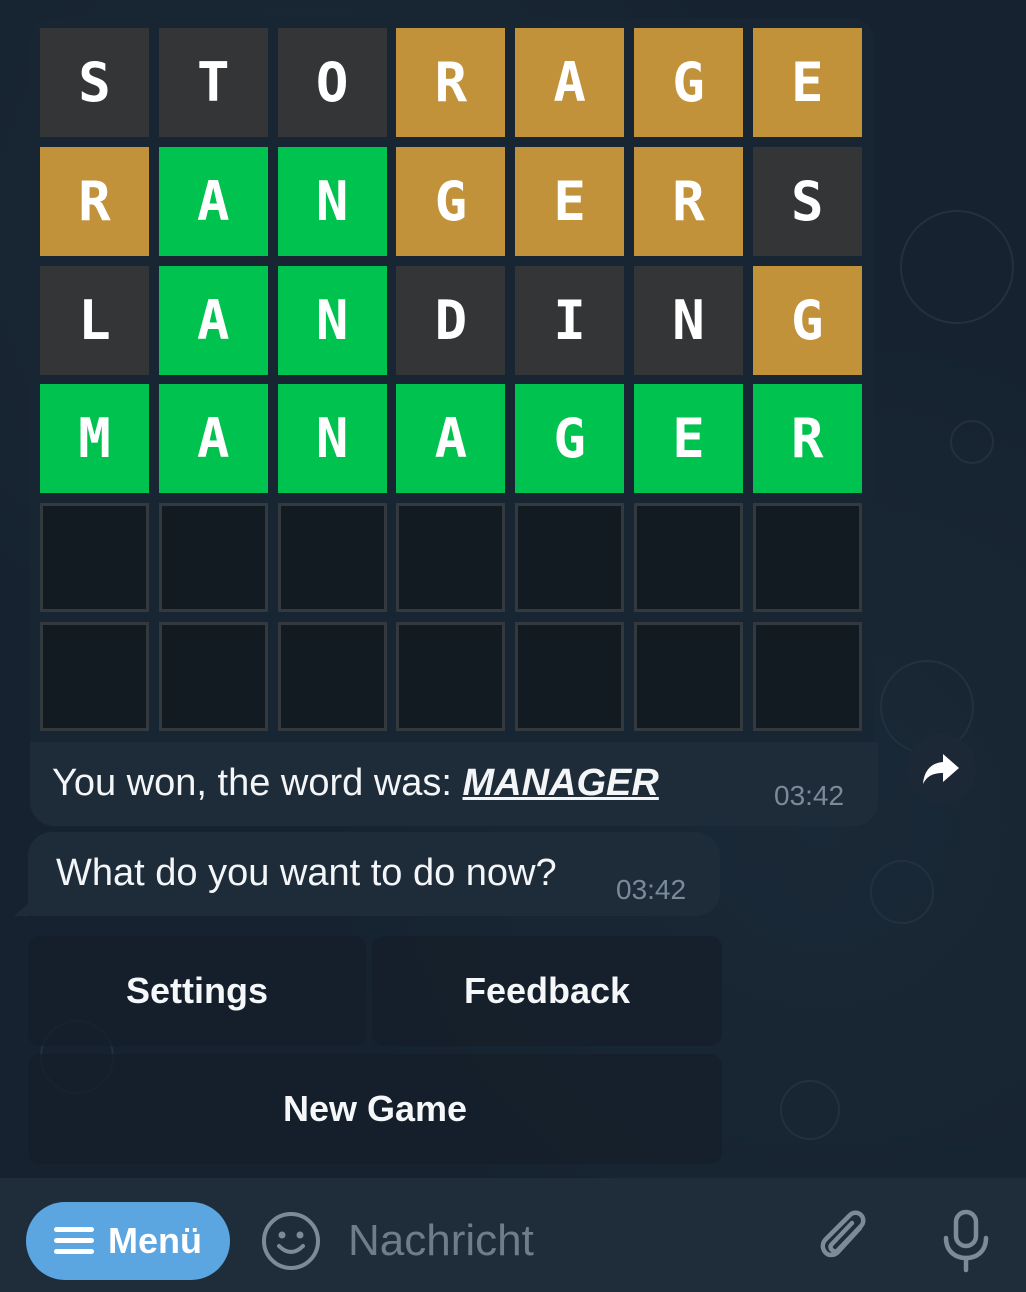 This screenshot has height=1292, width=1026. Describe the element at coordinates (155, 1240) in the screenshot. I see `menu-label: Menü` at that location.